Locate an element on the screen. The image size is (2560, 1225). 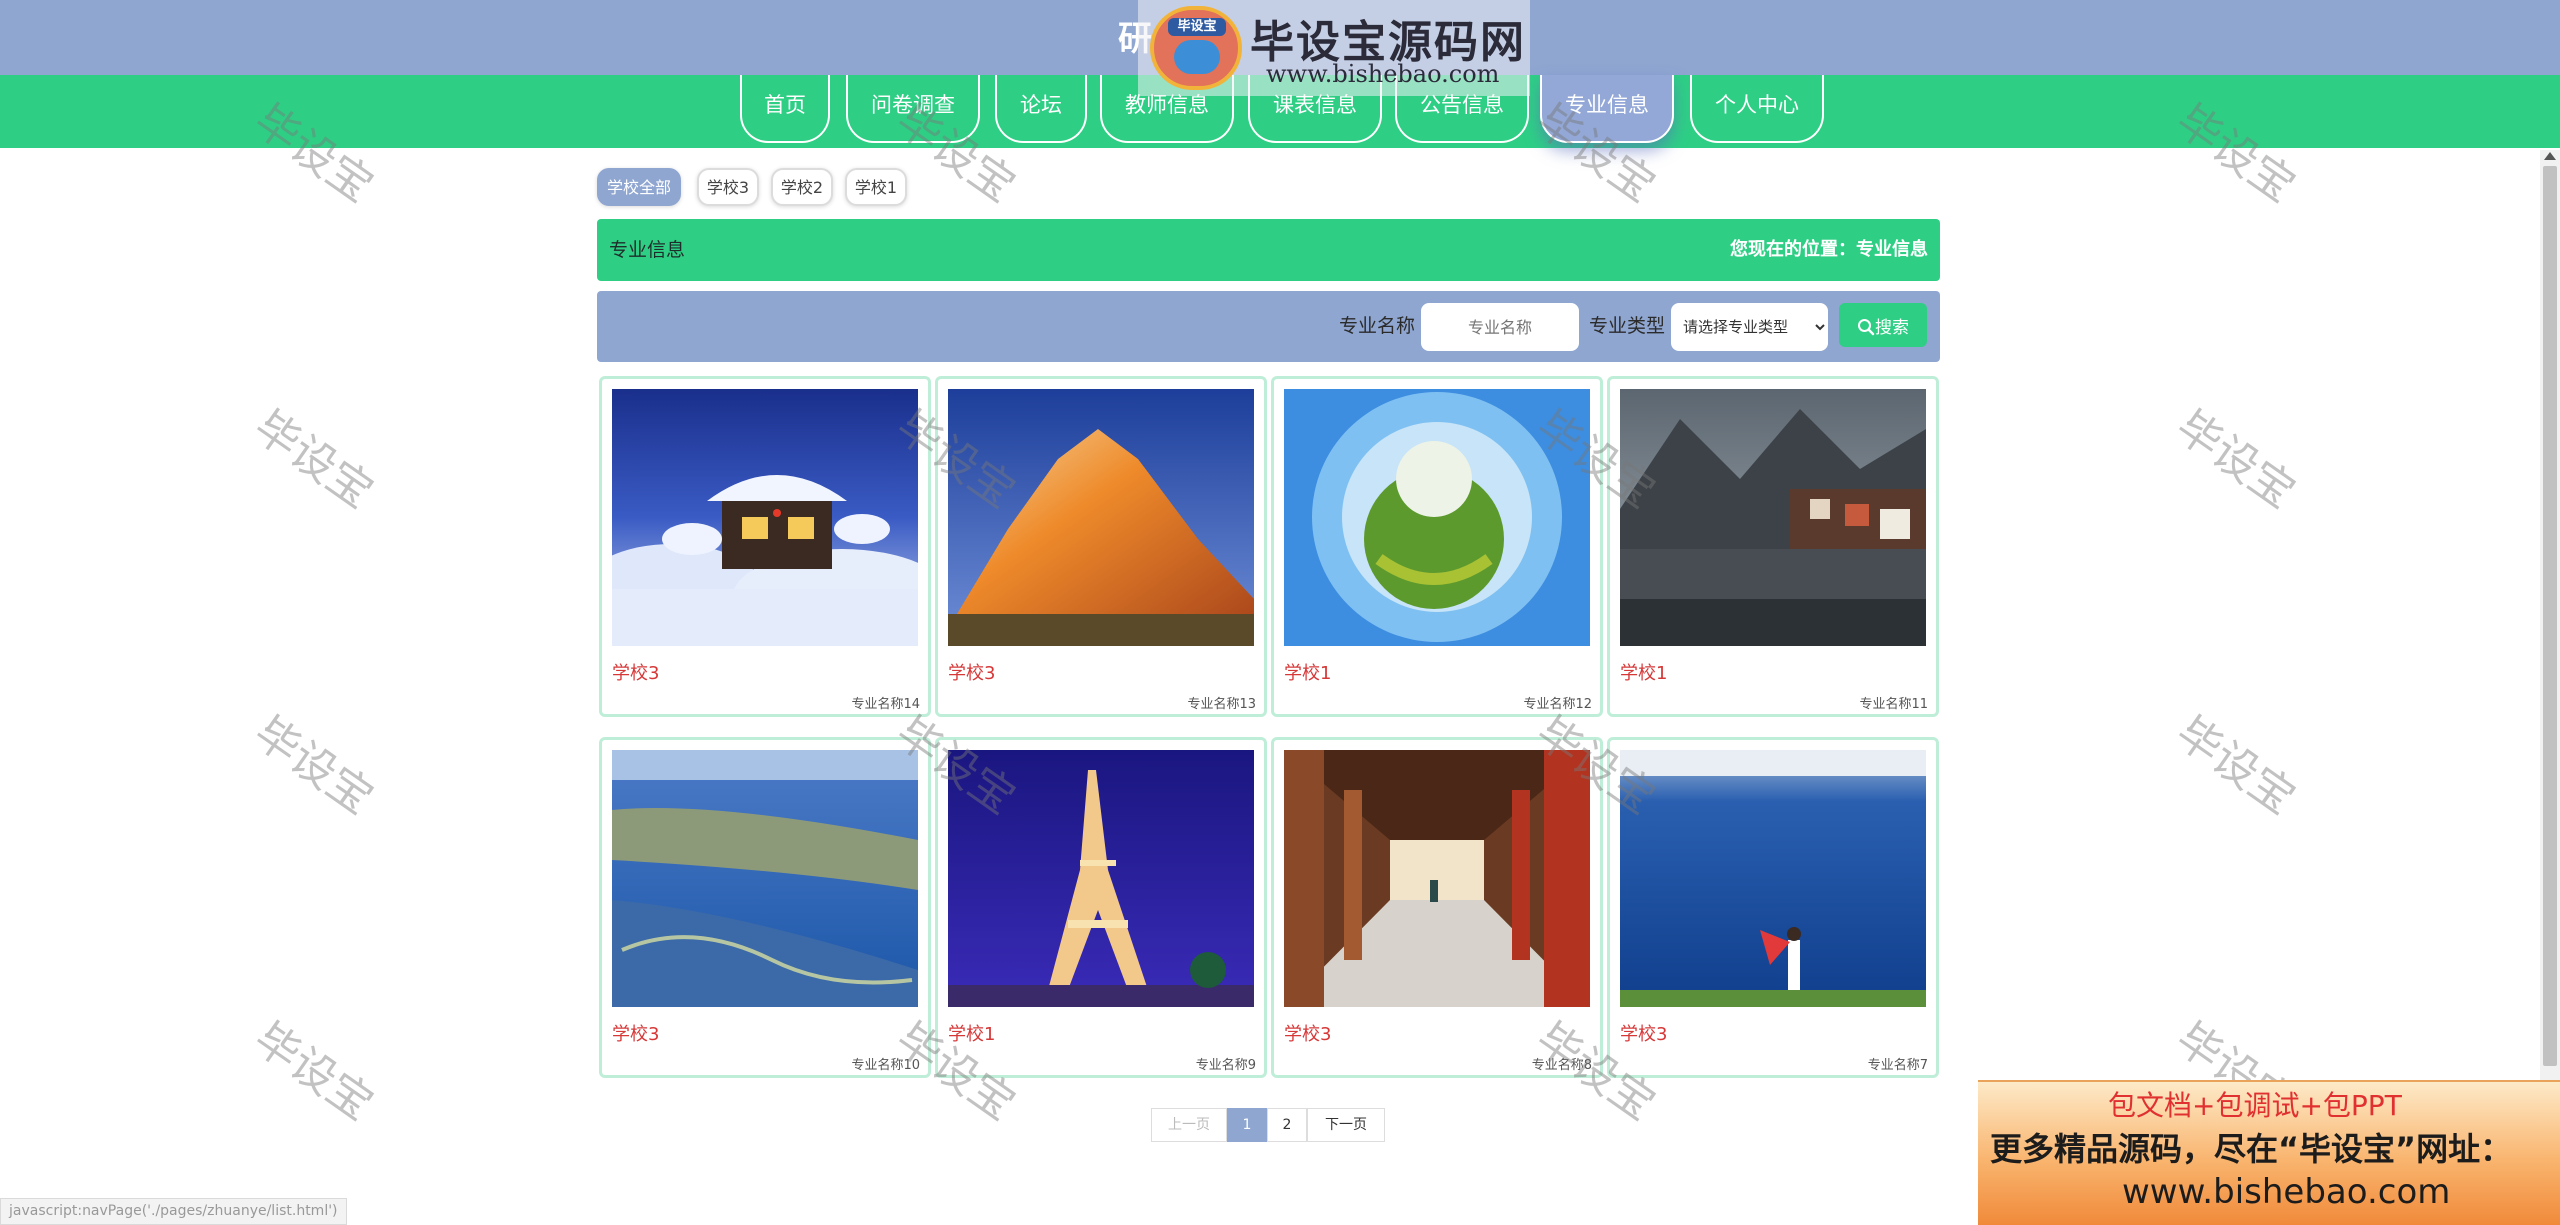
nav-item-home: 首页 is located at coordinates (785, 109).